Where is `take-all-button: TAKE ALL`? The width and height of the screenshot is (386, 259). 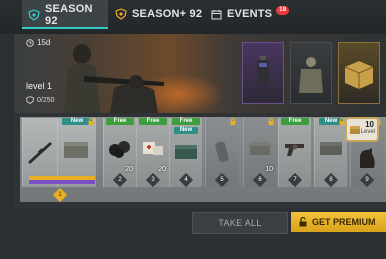
take-all-button: TAKE ALL is located at coordinates (240, 223).